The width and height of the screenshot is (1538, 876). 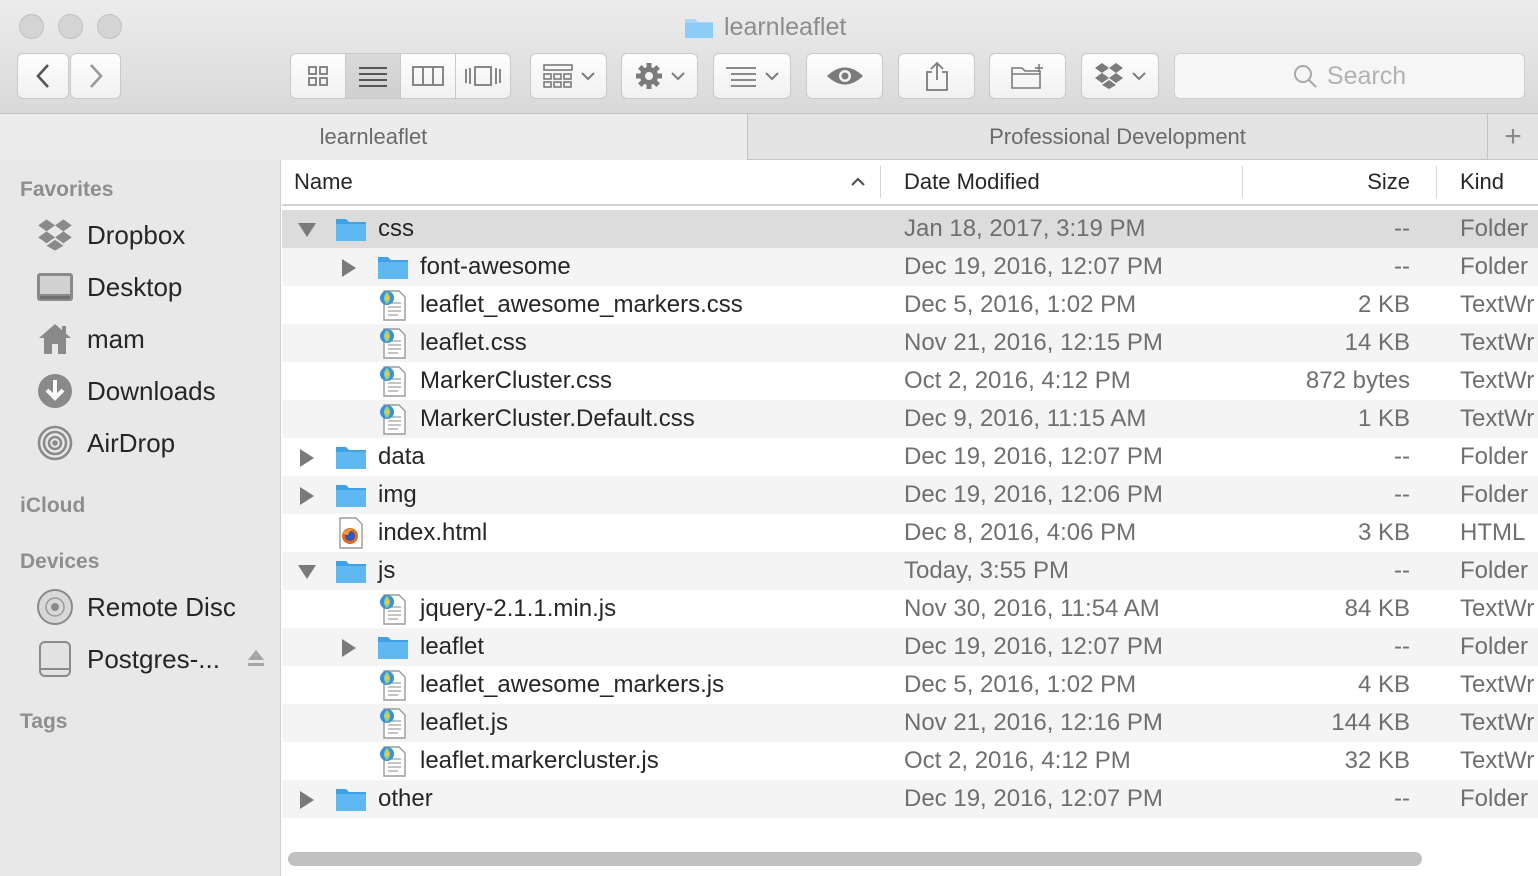 What do you see at coordinates (495, 266) in the screenshot?
I see `file-name: font-awesome` at bounding box center [495, 266].